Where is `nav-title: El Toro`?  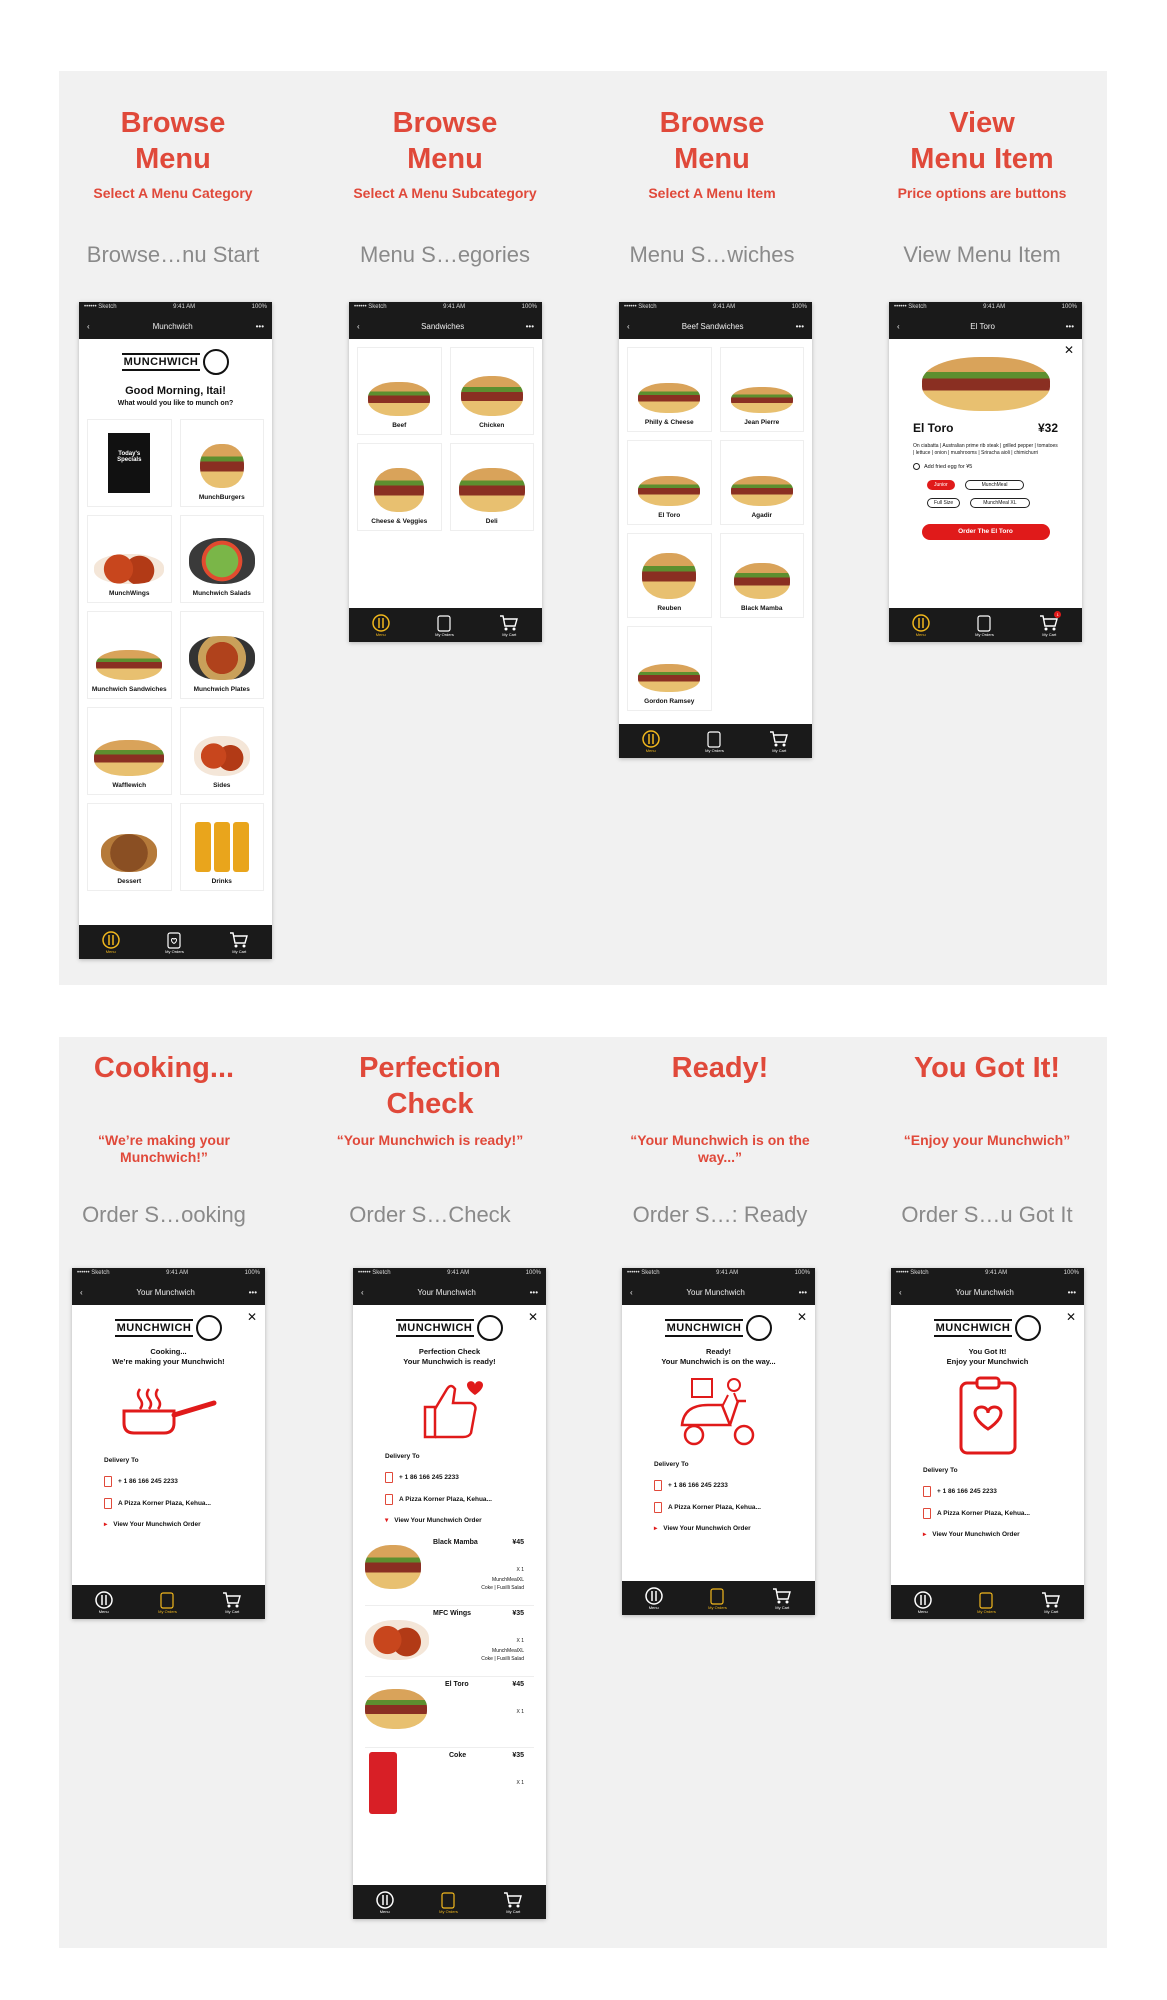 nav-title: El Toro is located at coordinates (983, 326).